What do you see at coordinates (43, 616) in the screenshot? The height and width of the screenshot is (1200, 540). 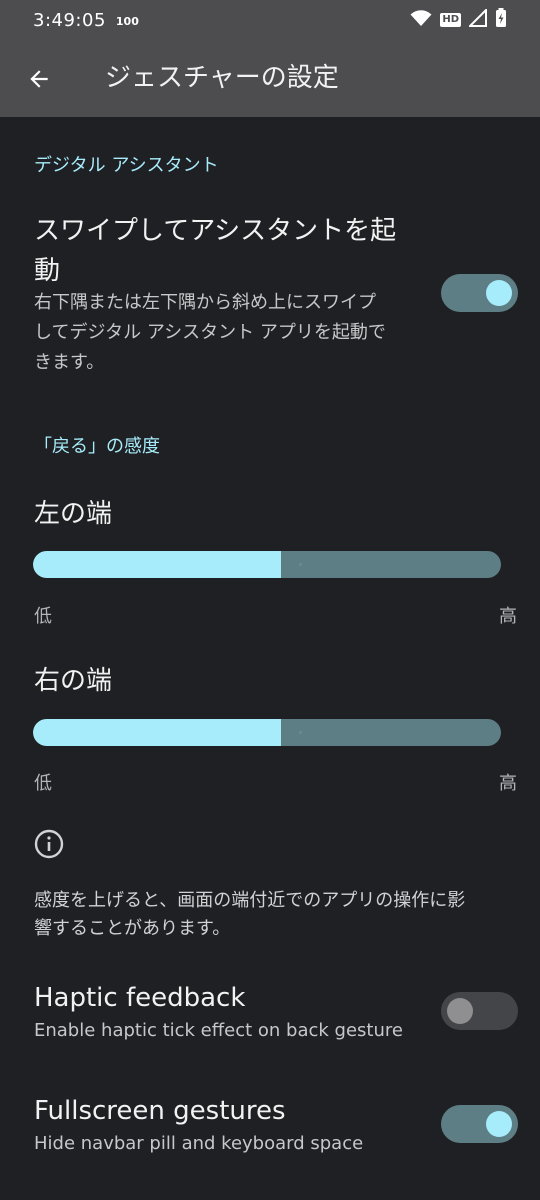 I see `left-edge-min-label: 低` at bounding box center [43, 616].